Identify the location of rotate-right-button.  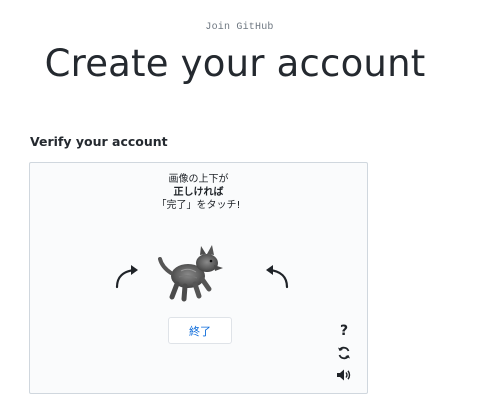
(276, 276).